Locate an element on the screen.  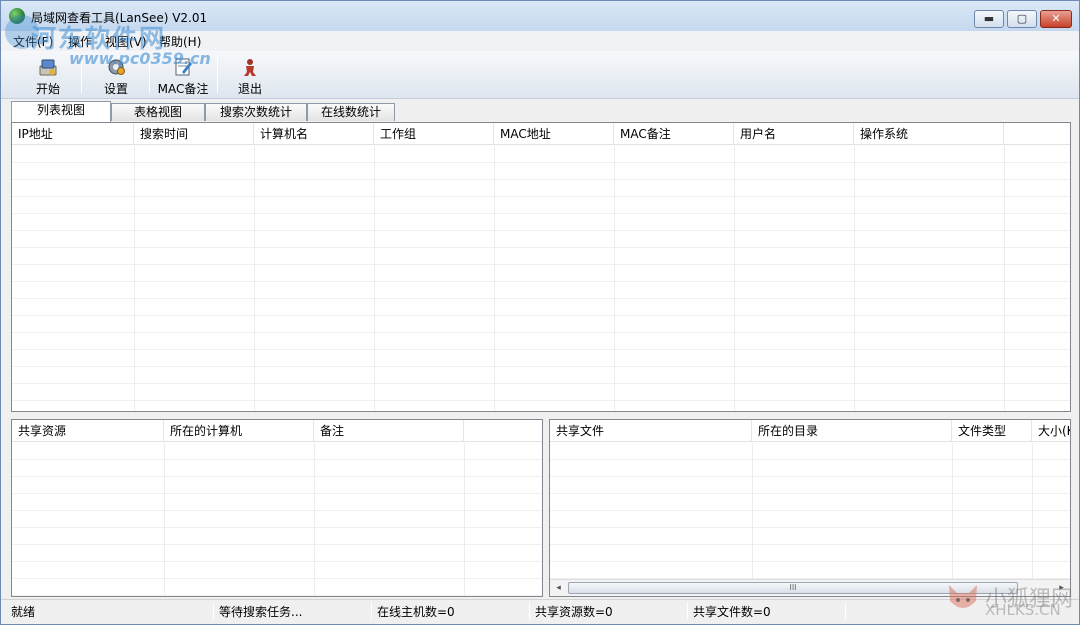
column-file-type: 文件类型 is located at coordinates (992, 431).